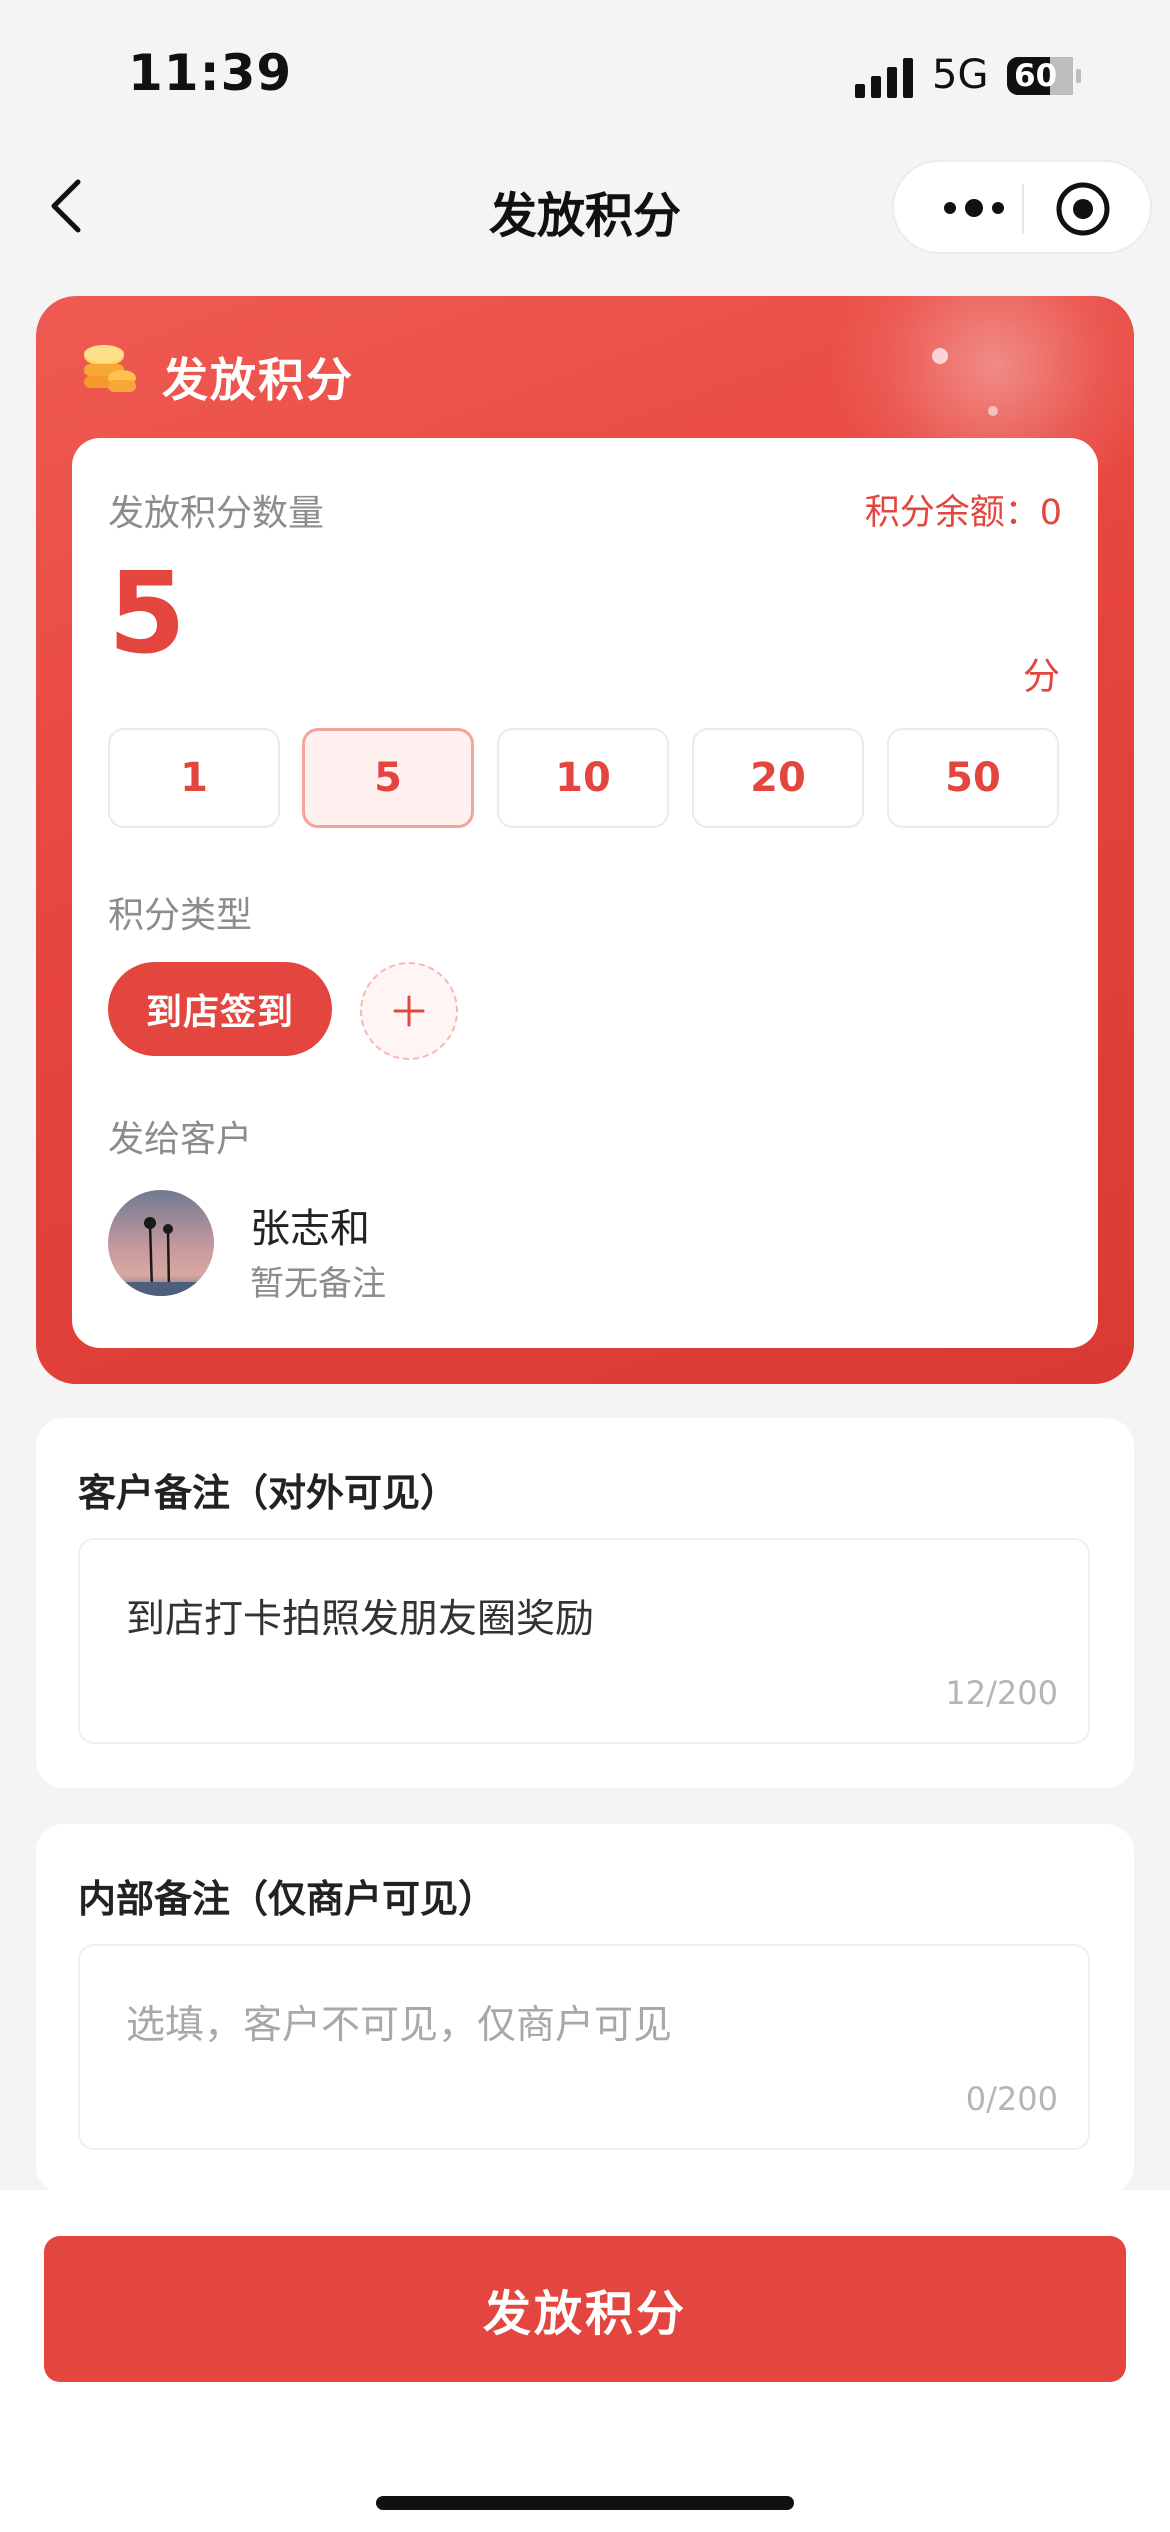 The width and height of the screenshot is (1170, 2532). What do you see at coordinates (161, 1243) in the screenshot?
I see `customer-avatar` at bounding box center [161, 1243].